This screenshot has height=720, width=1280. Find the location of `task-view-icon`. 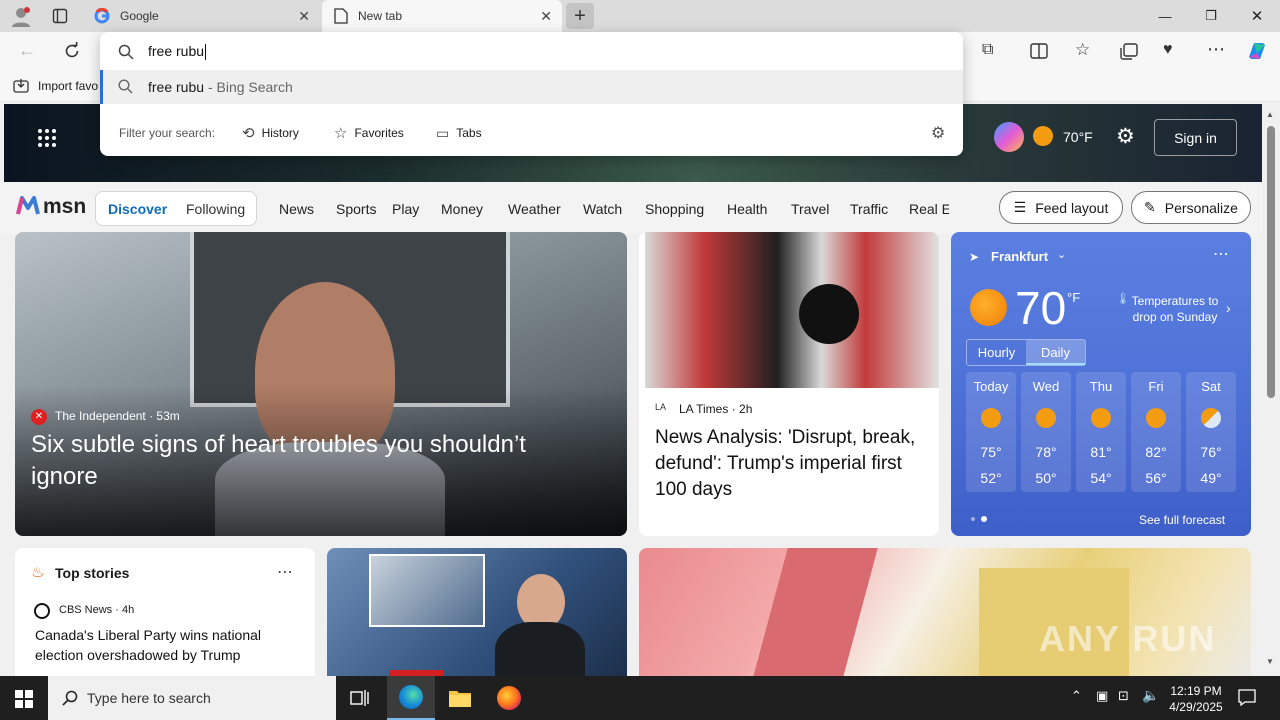

task-view-icon is located at coordinates (360, 698).